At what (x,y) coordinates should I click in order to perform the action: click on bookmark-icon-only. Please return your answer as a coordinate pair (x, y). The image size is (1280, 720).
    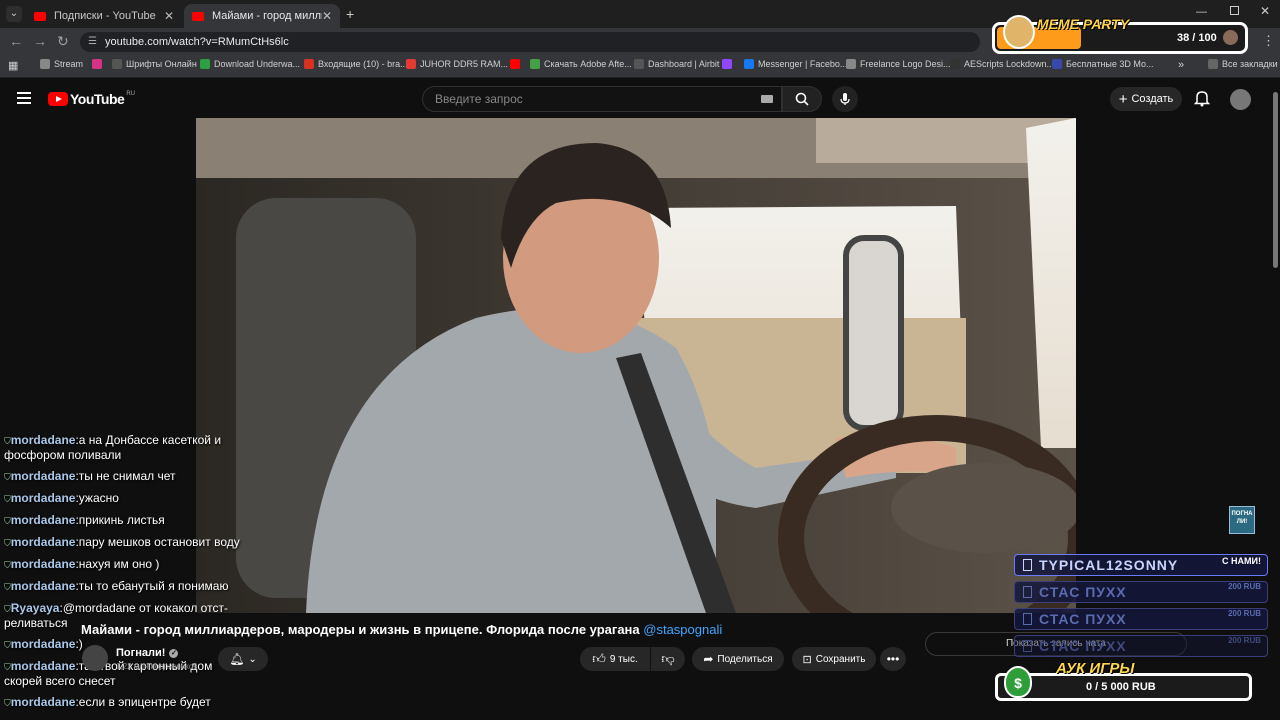
    Looking at the image, I should click on (97, 64).